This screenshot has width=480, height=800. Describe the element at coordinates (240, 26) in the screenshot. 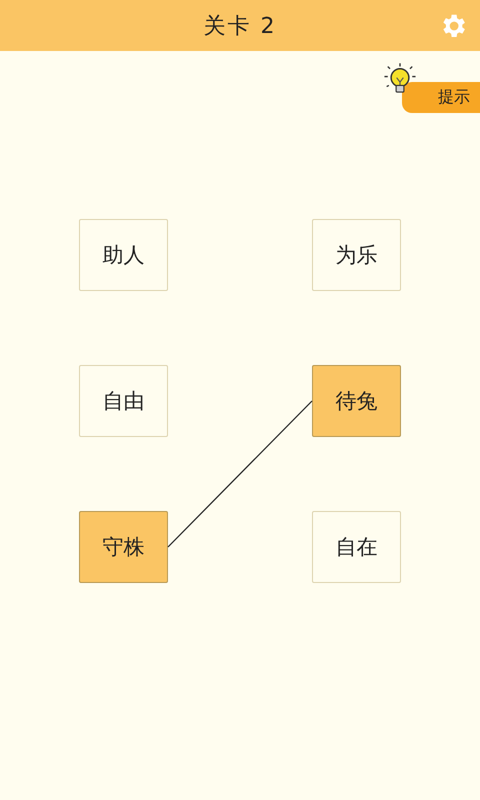

I see `level-title: 关卡 2` at that location.